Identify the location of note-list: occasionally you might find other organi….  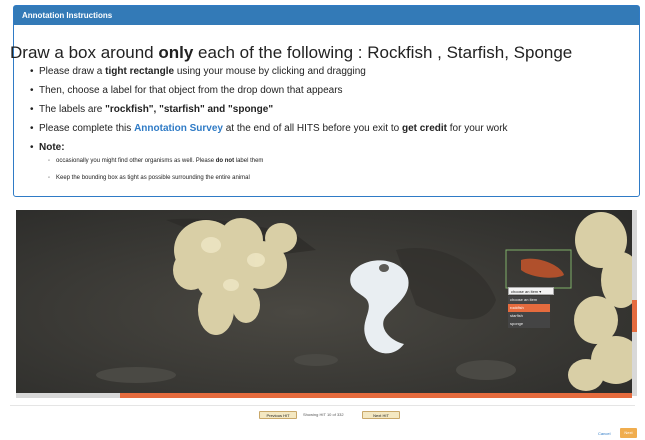
(155, 174).